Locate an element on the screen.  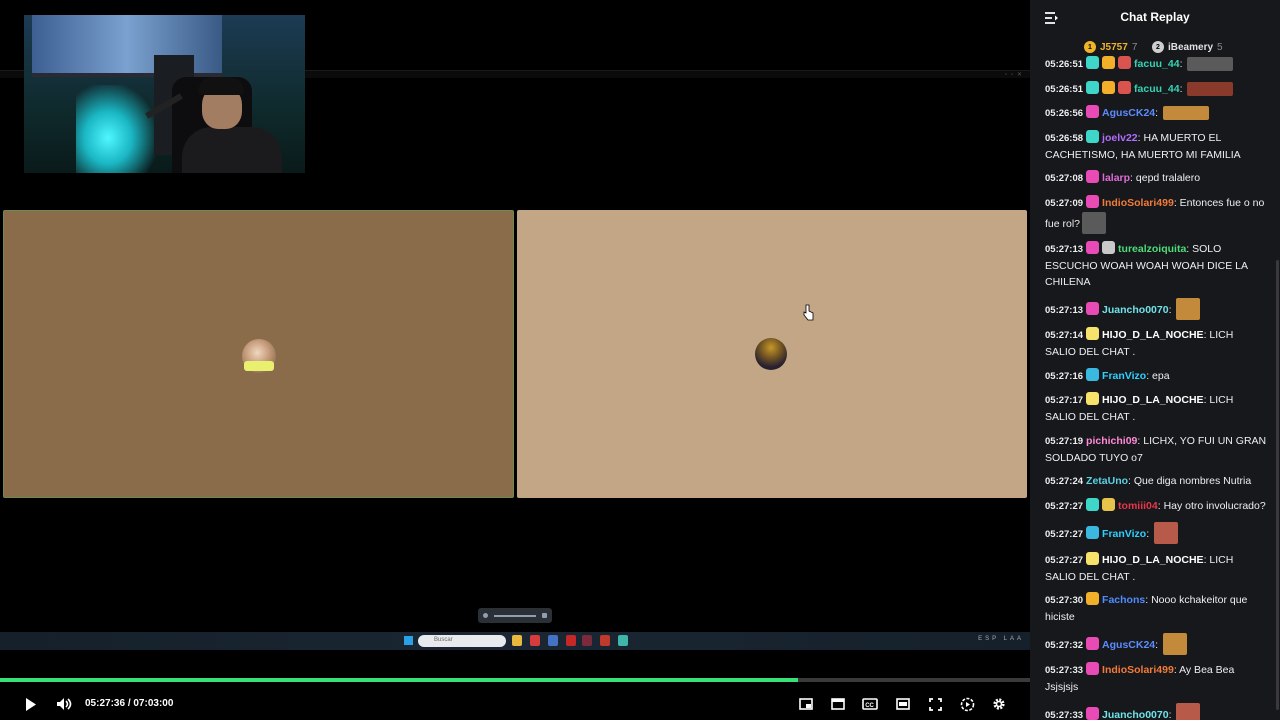
miniplayer-button is located at coordinates (806, 704).